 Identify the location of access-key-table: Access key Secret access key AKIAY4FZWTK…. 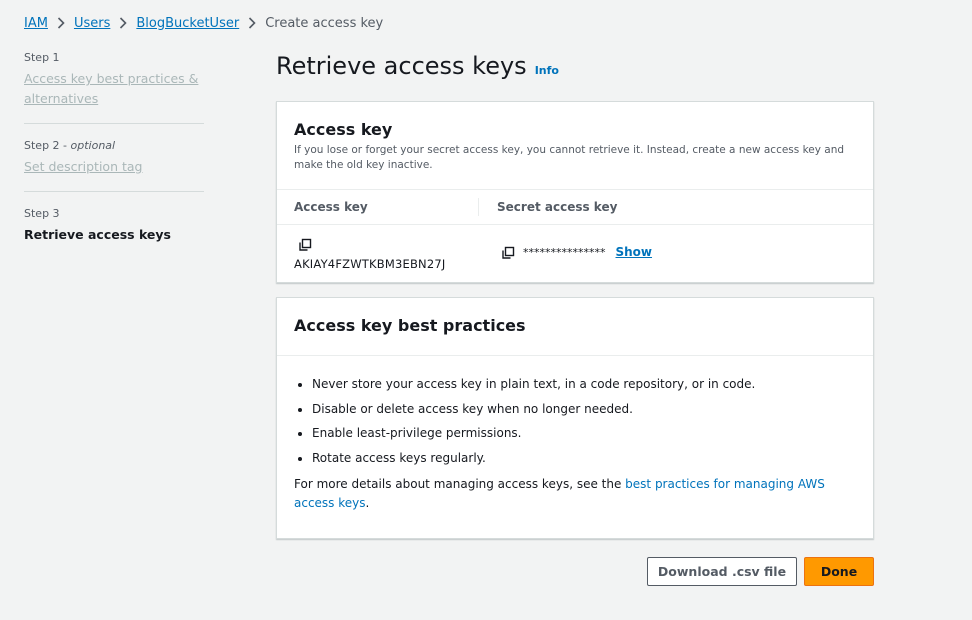
(575, 236).